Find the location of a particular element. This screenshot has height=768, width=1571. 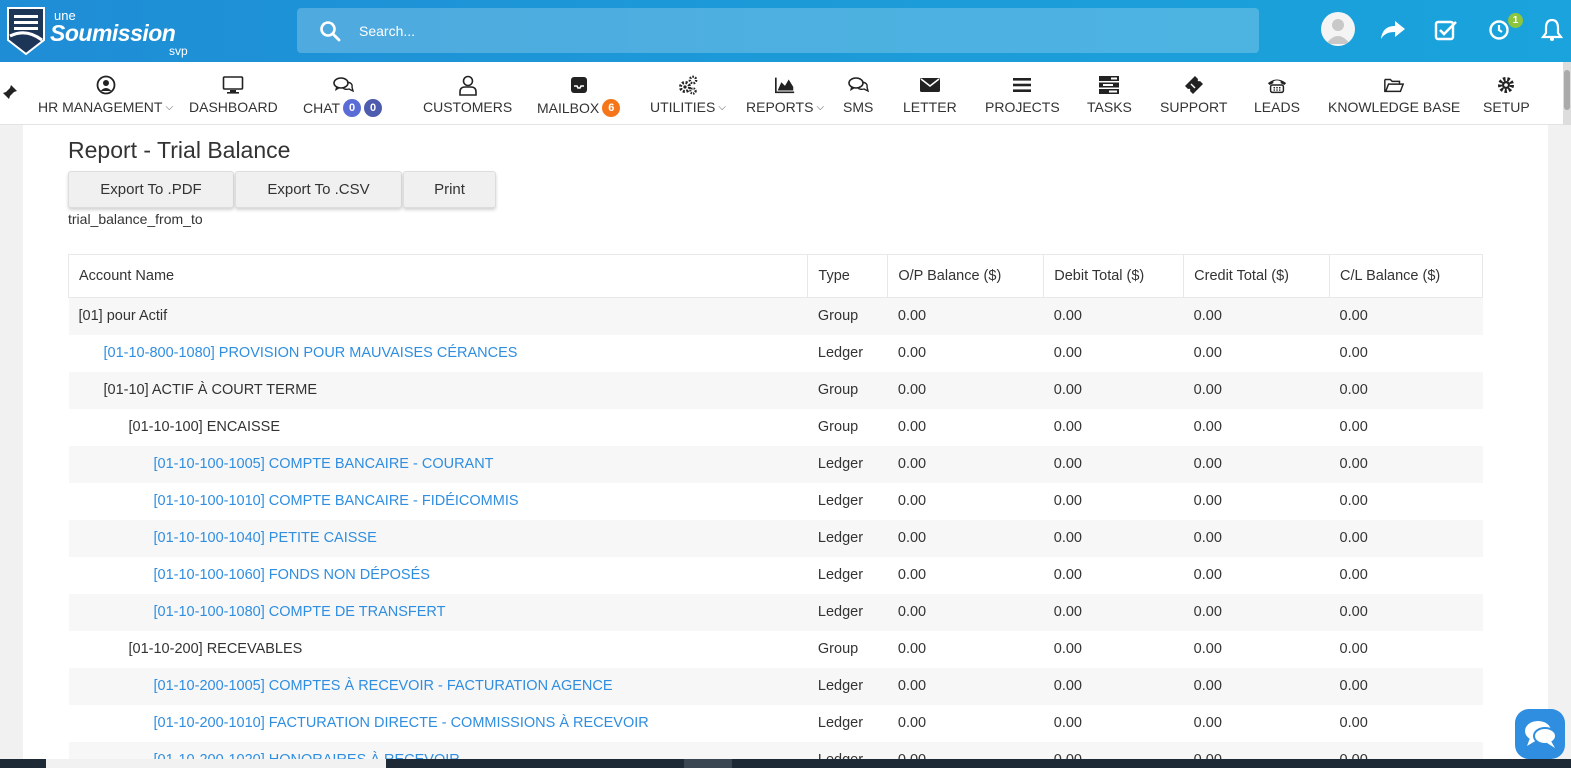

print-button: Print is located at coordinates (449, 189).